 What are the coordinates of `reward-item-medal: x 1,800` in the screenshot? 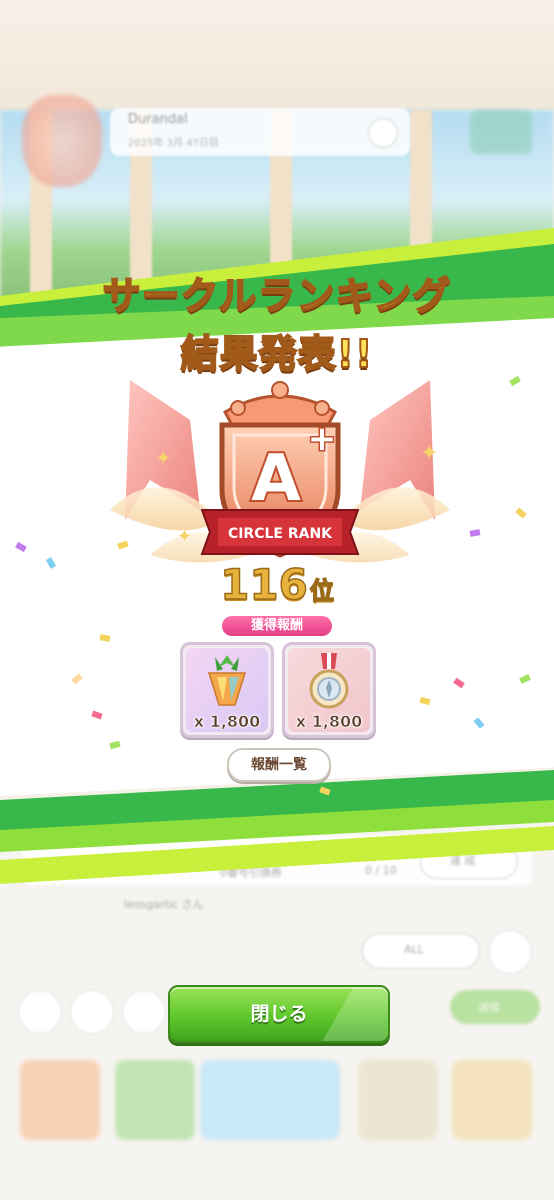 It's located at (329, 690).